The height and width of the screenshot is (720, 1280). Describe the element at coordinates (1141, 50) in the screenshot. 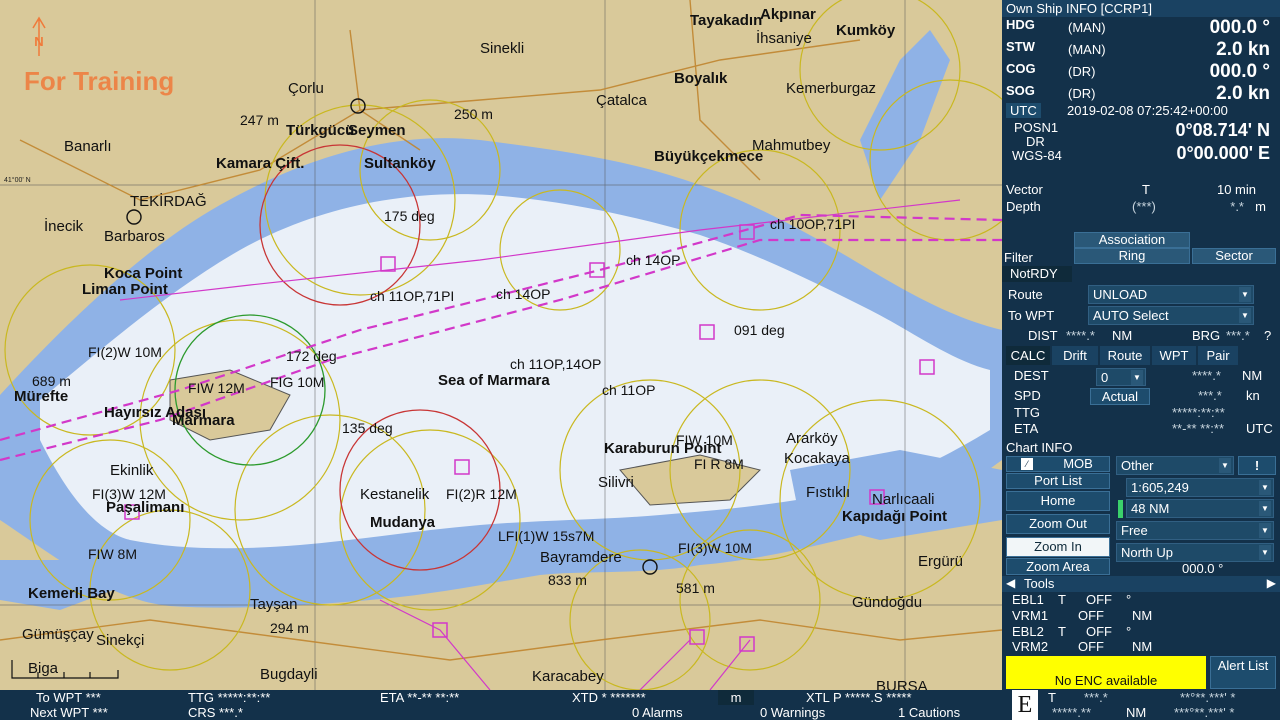

I see `own-ship-row-stw: STW (MAN) 2.0 kn` at that location.